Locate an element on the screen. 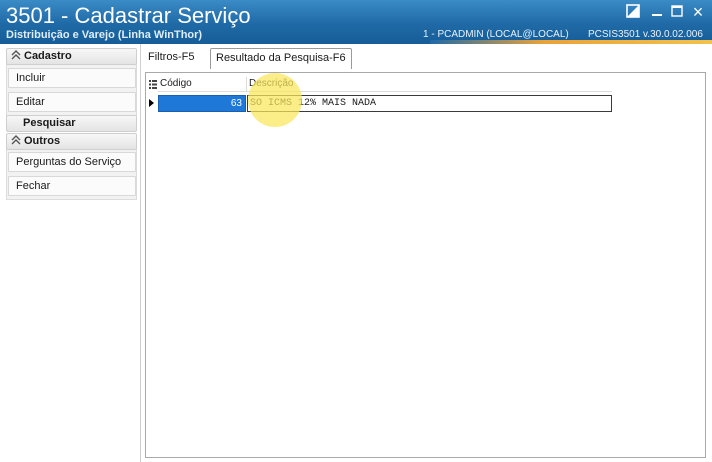 The width and height of the screenshot is (712, 462). grid-header: Código Descrição is located at coordinates (381, 84).